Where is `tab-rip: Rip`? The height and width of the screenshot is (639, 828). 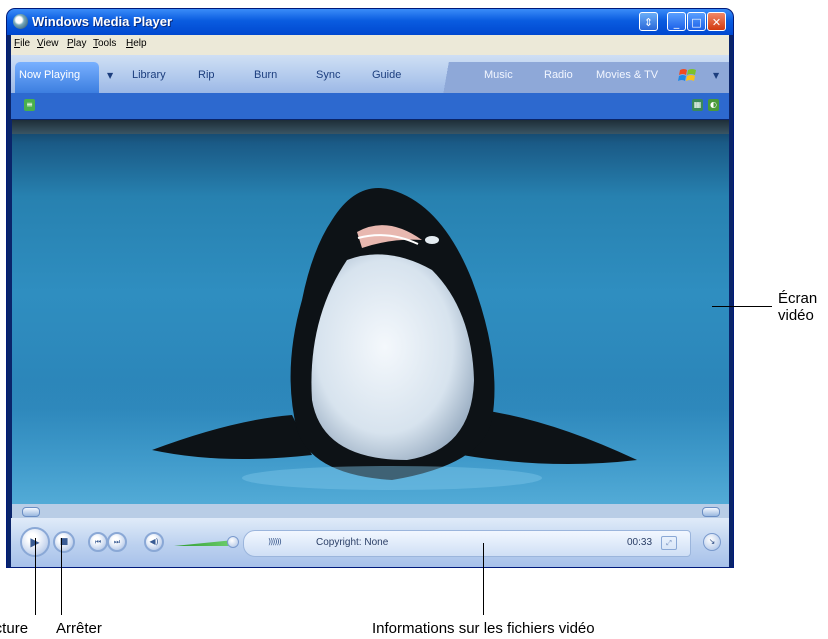
tab-rip: Rip is located at coordinates (206, 75).